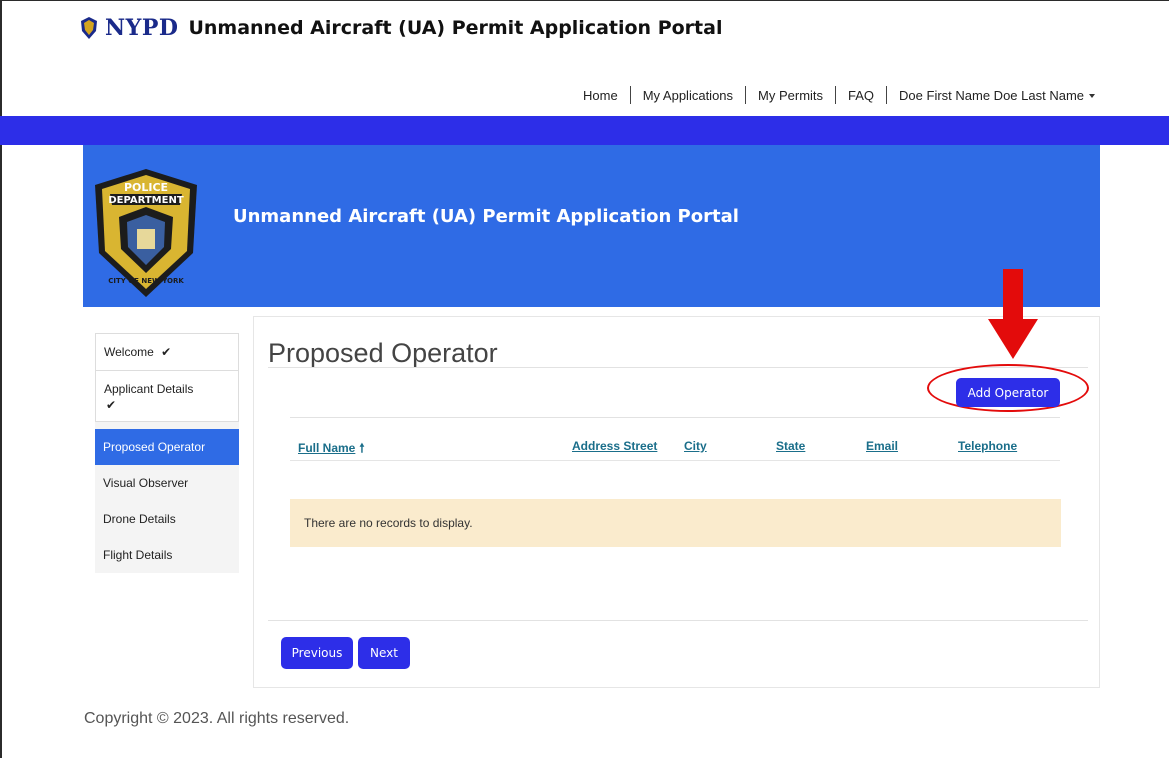 The height and width of the screenshot is (758, 1169). I want to click on column-header-full-name: Full Name 🠕, so click(331, 449).